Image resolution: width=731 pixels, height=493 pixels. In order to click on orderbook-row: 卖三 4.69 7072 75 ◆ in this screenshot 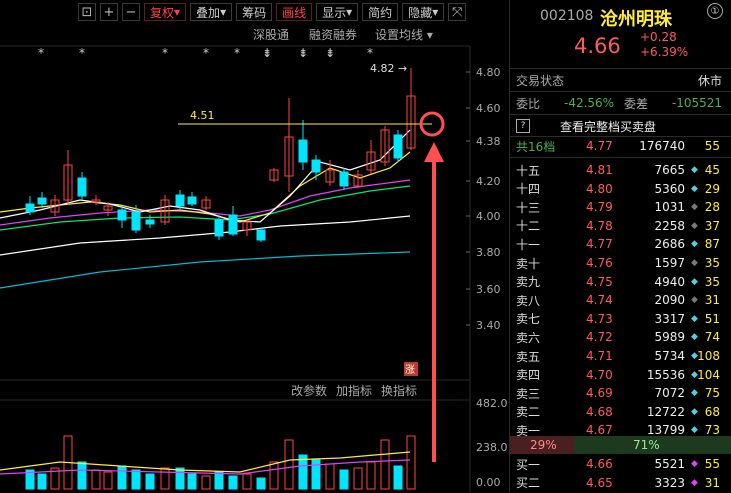, I will do `click(620, 393)`.